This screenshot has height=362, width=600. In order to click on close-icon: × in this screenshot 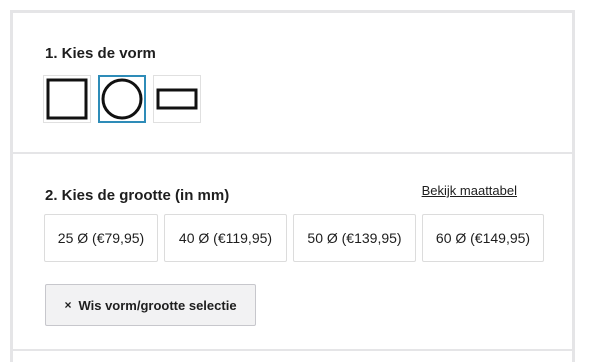, I will do `click(68, 305)`.